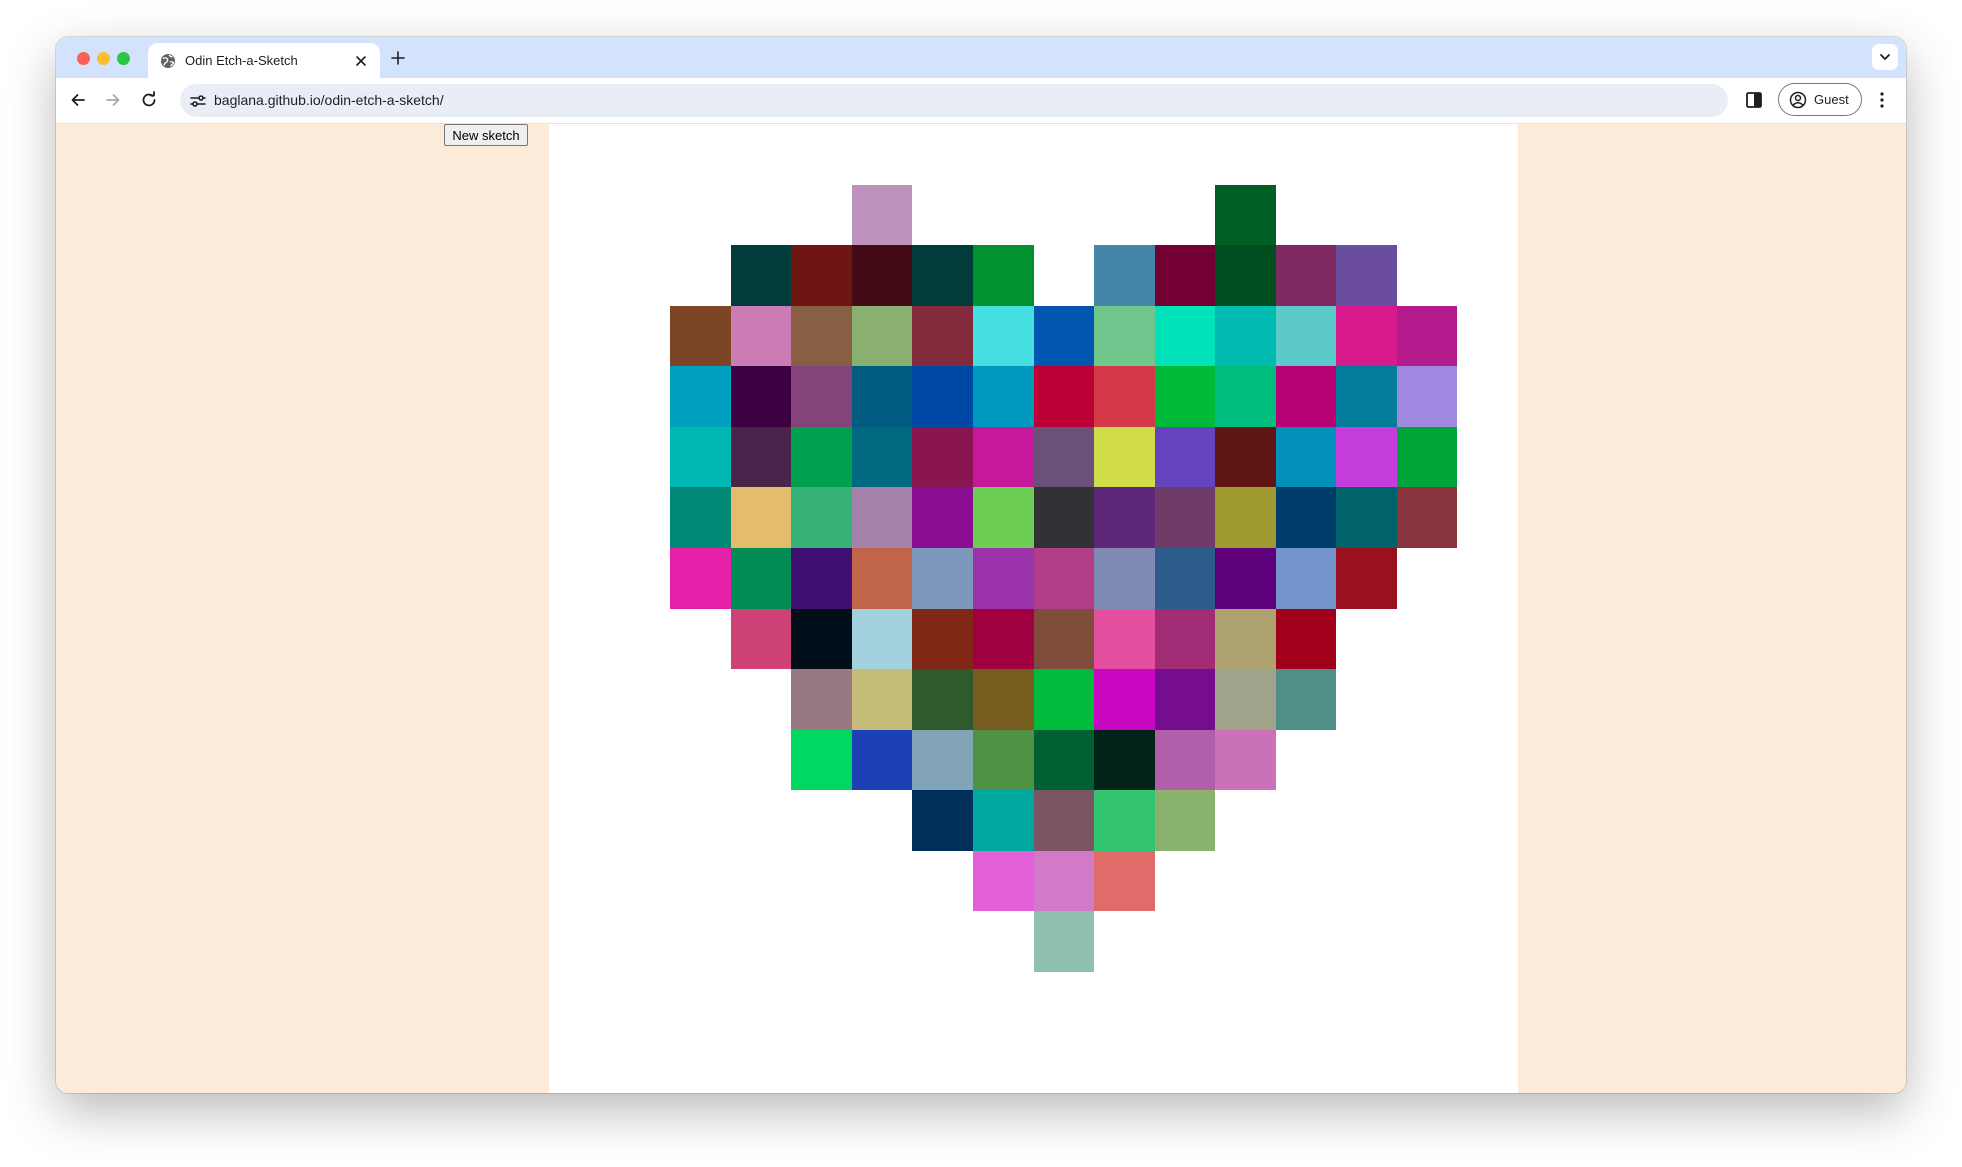 The height and width of the screenshot is (1167, 1962). I want to click on close-tab-icon, so click(361, 61).